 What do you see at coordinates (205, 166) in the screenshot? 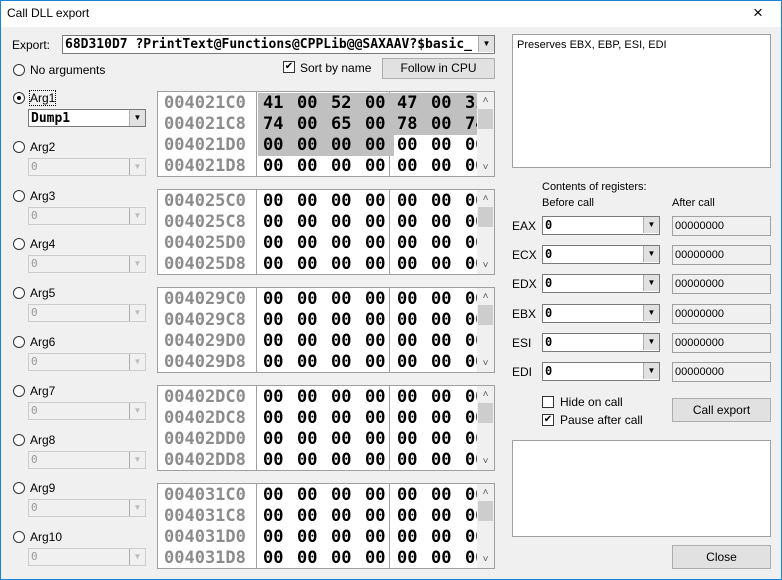
I see `address: 004021D8` at bounding box center [205, 166].